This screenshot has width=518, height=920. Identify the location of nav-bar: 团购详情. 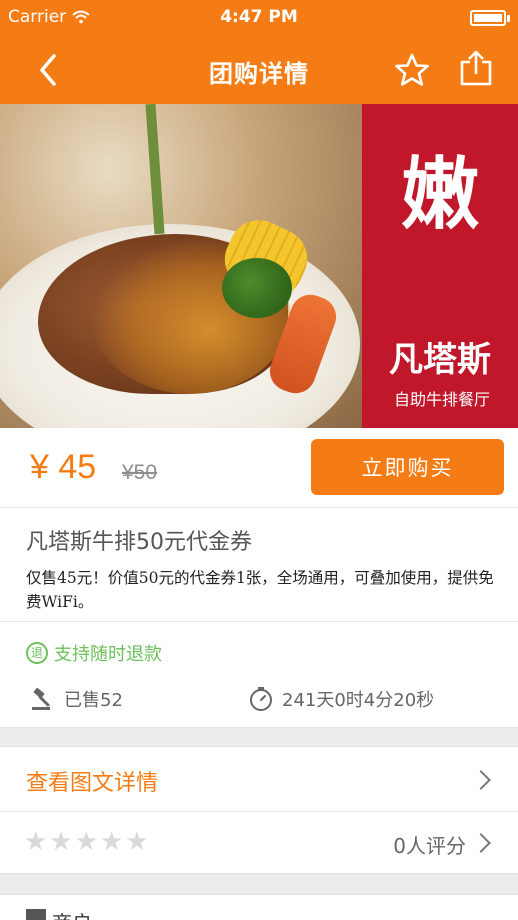
(259, 69).